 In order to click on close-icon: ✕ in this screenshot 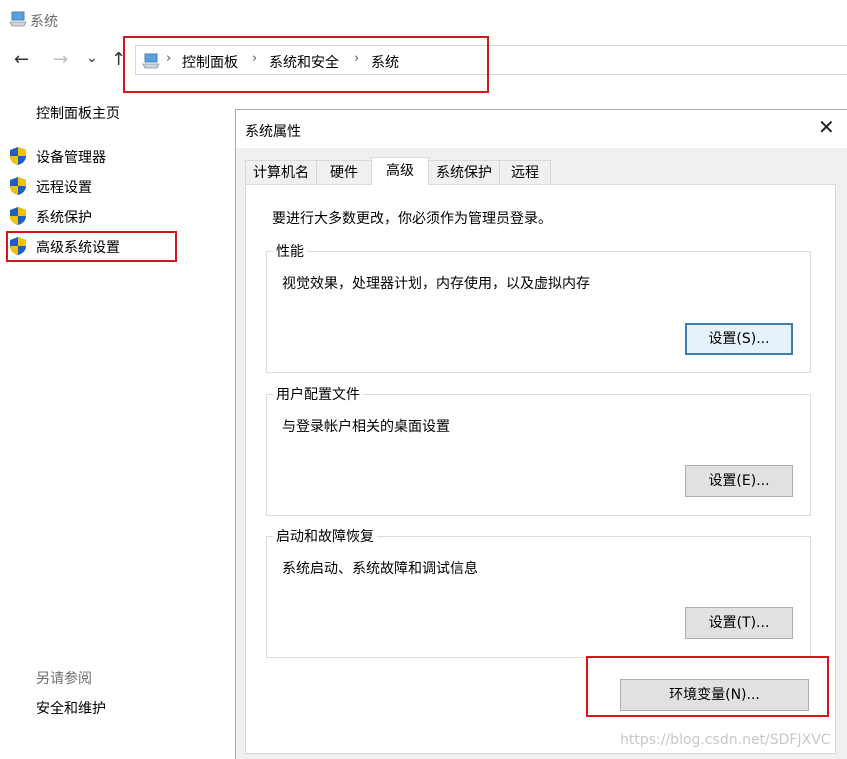, I will do `click(826, 127)`.